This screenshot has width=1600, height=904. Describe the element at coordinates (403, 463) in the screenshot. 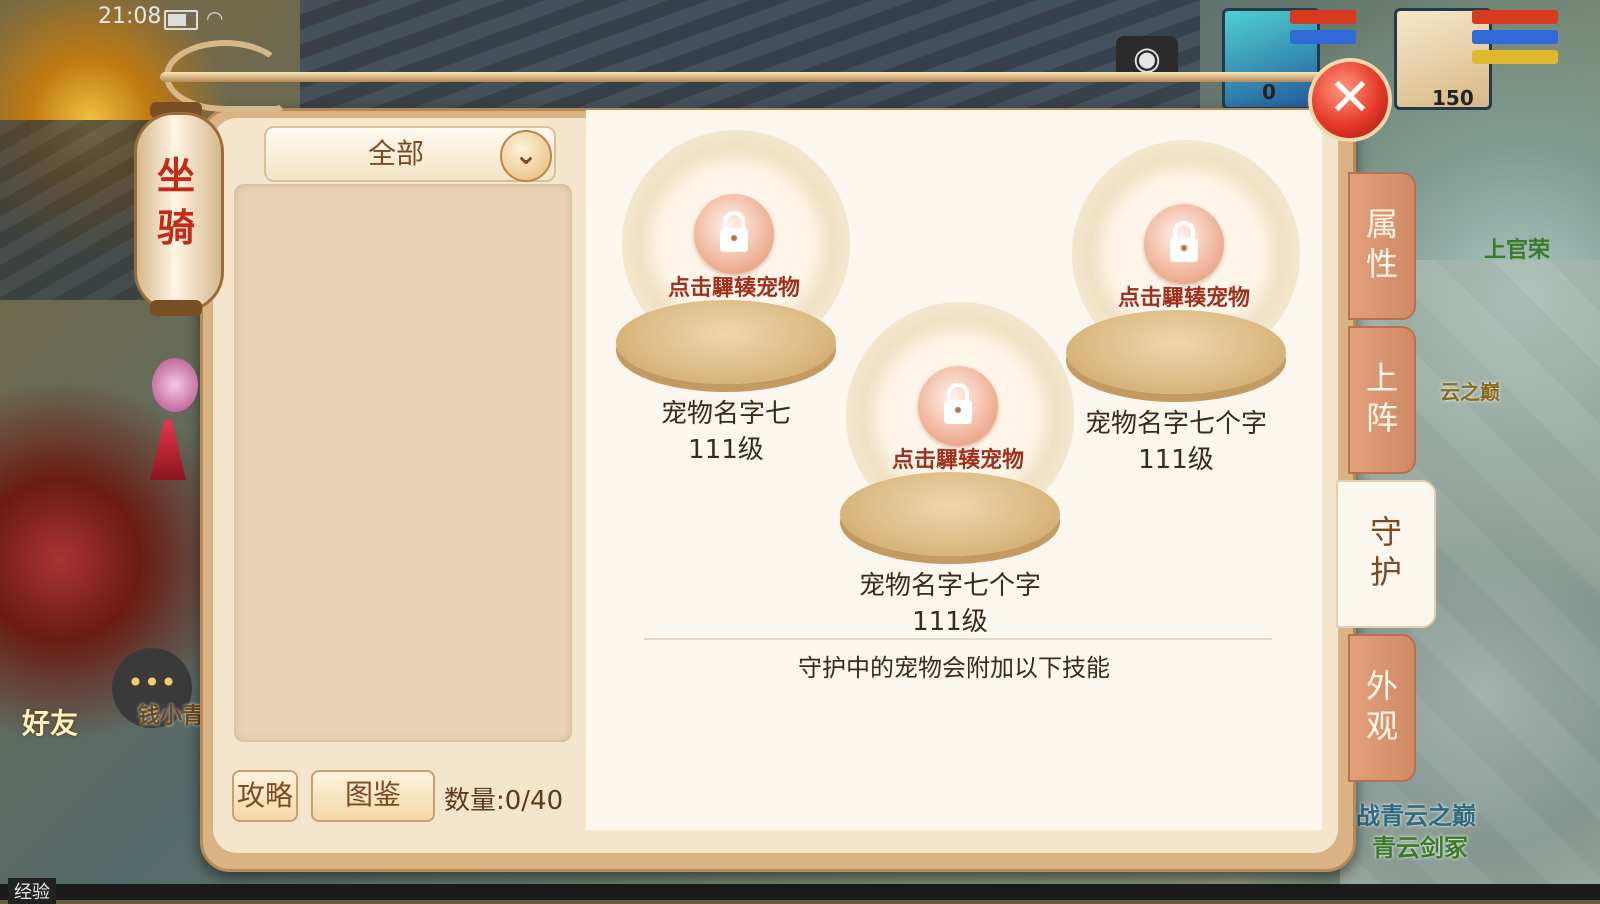

I see `pet-list` at that location.